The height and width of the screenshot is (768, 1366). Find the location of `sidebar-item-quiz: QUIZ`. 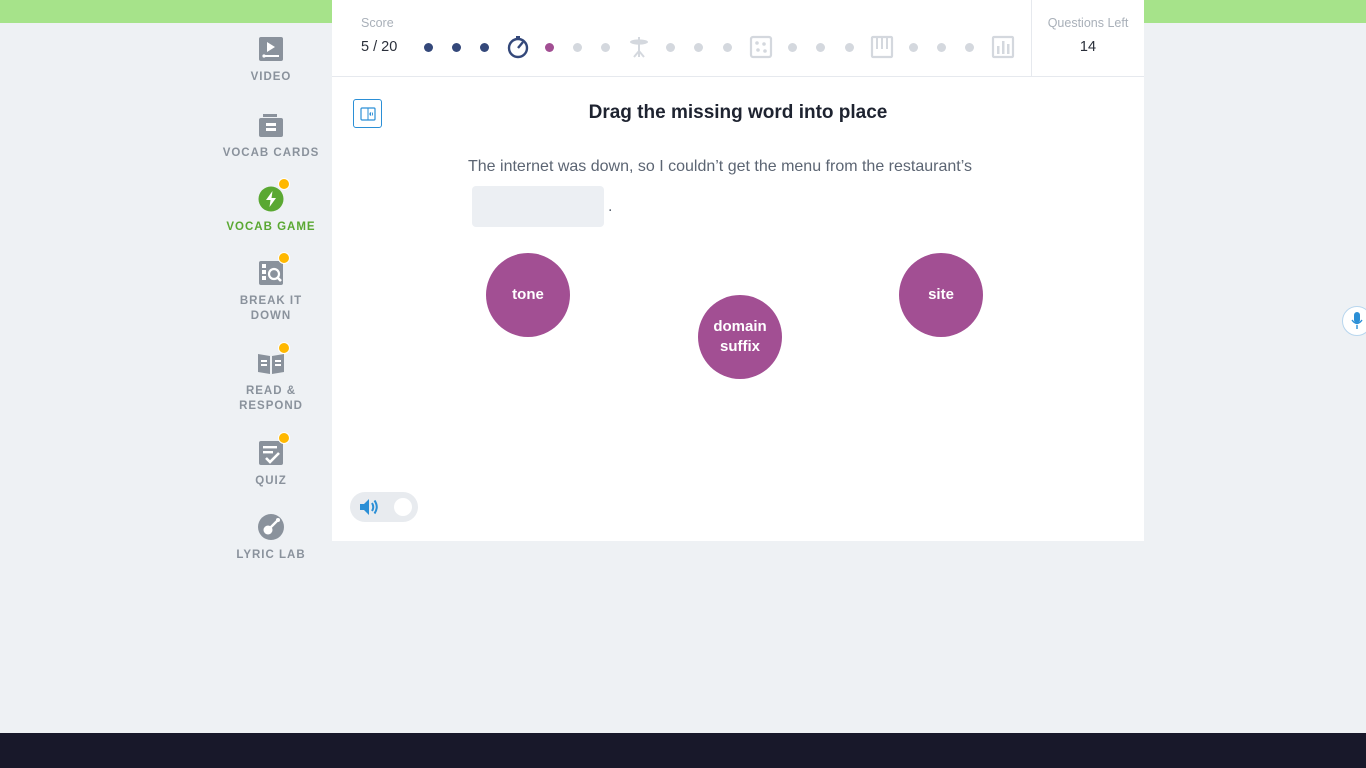

sidebar-item-quiz: QUIZ is located at coordinates (271, 460).